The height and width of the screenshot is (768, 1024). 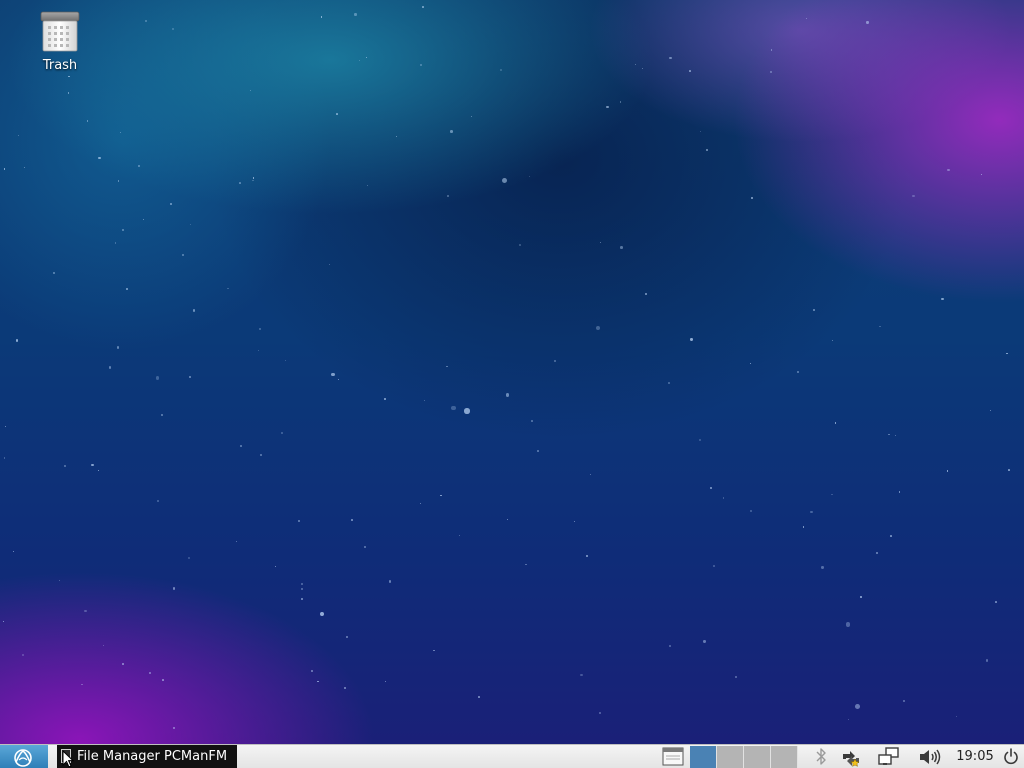 What do you see at coordinates (673, 756) in the screenshot?
I see `show-desktop-icon` at bounding box center [673, 756].